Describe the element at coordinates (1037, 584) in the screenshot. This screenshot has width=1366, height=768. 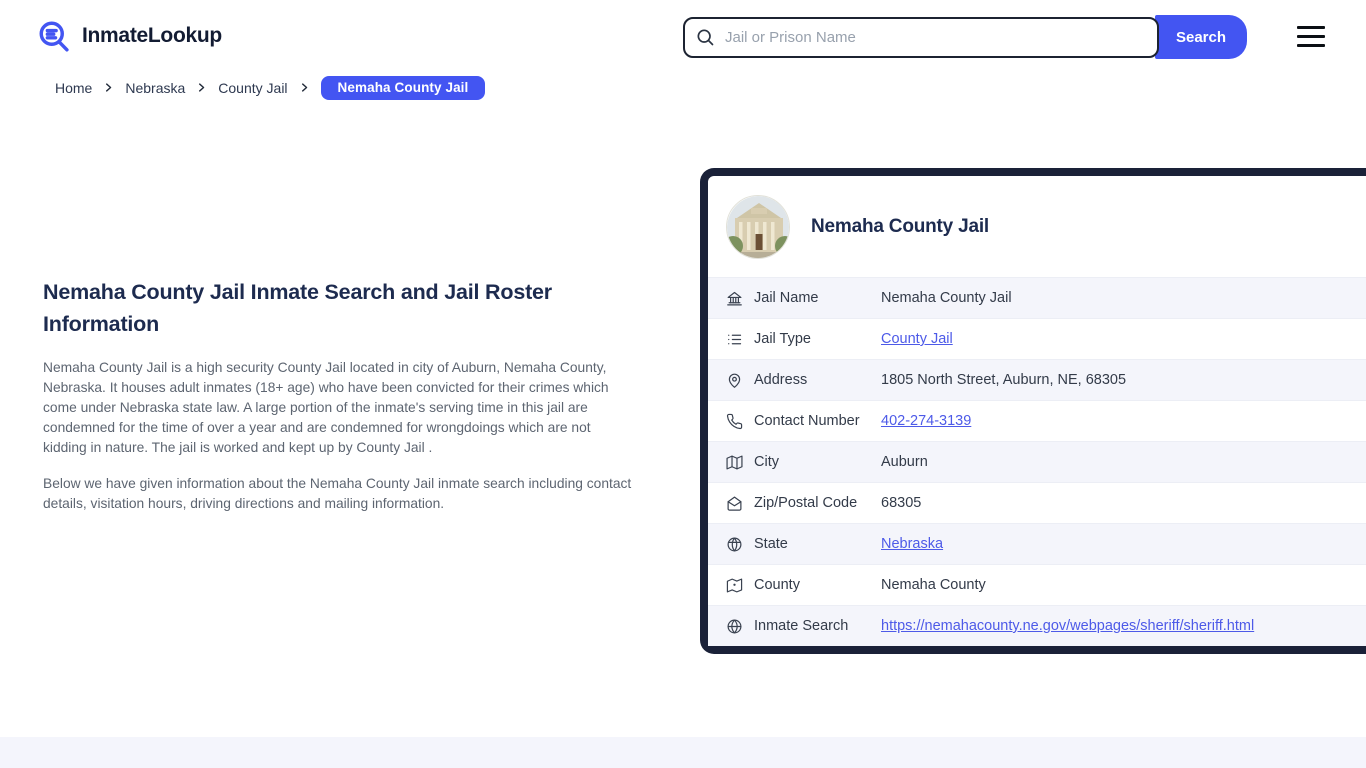
I see `info-row-county: County Nemaha County` at that location.